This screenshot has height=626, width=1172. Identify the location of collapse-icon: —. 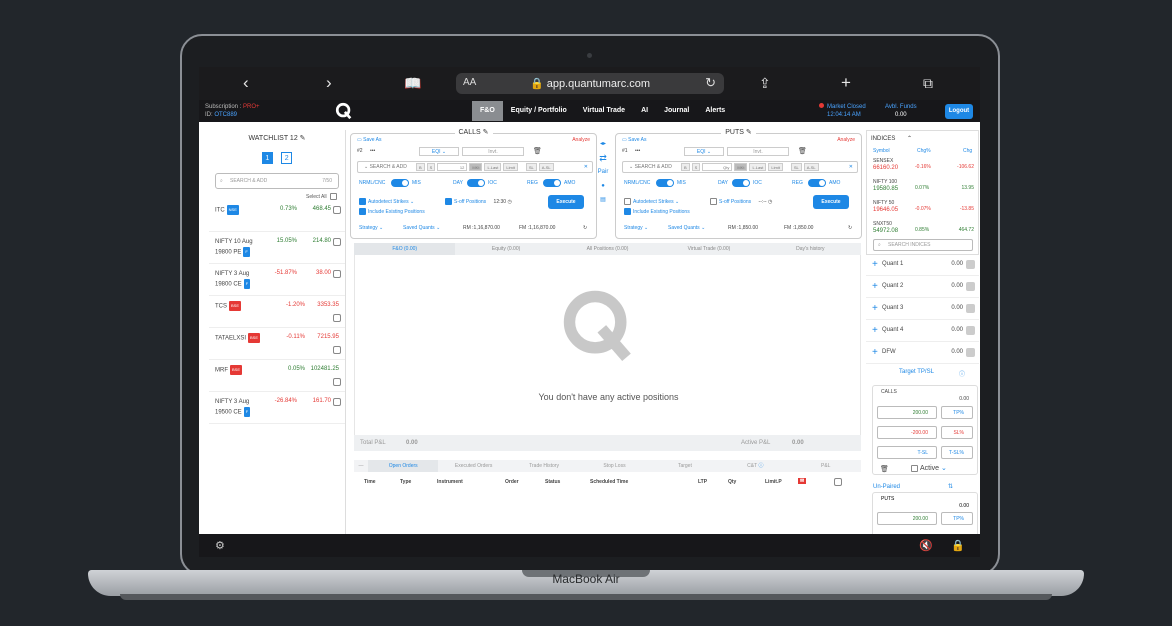
(361, 466).